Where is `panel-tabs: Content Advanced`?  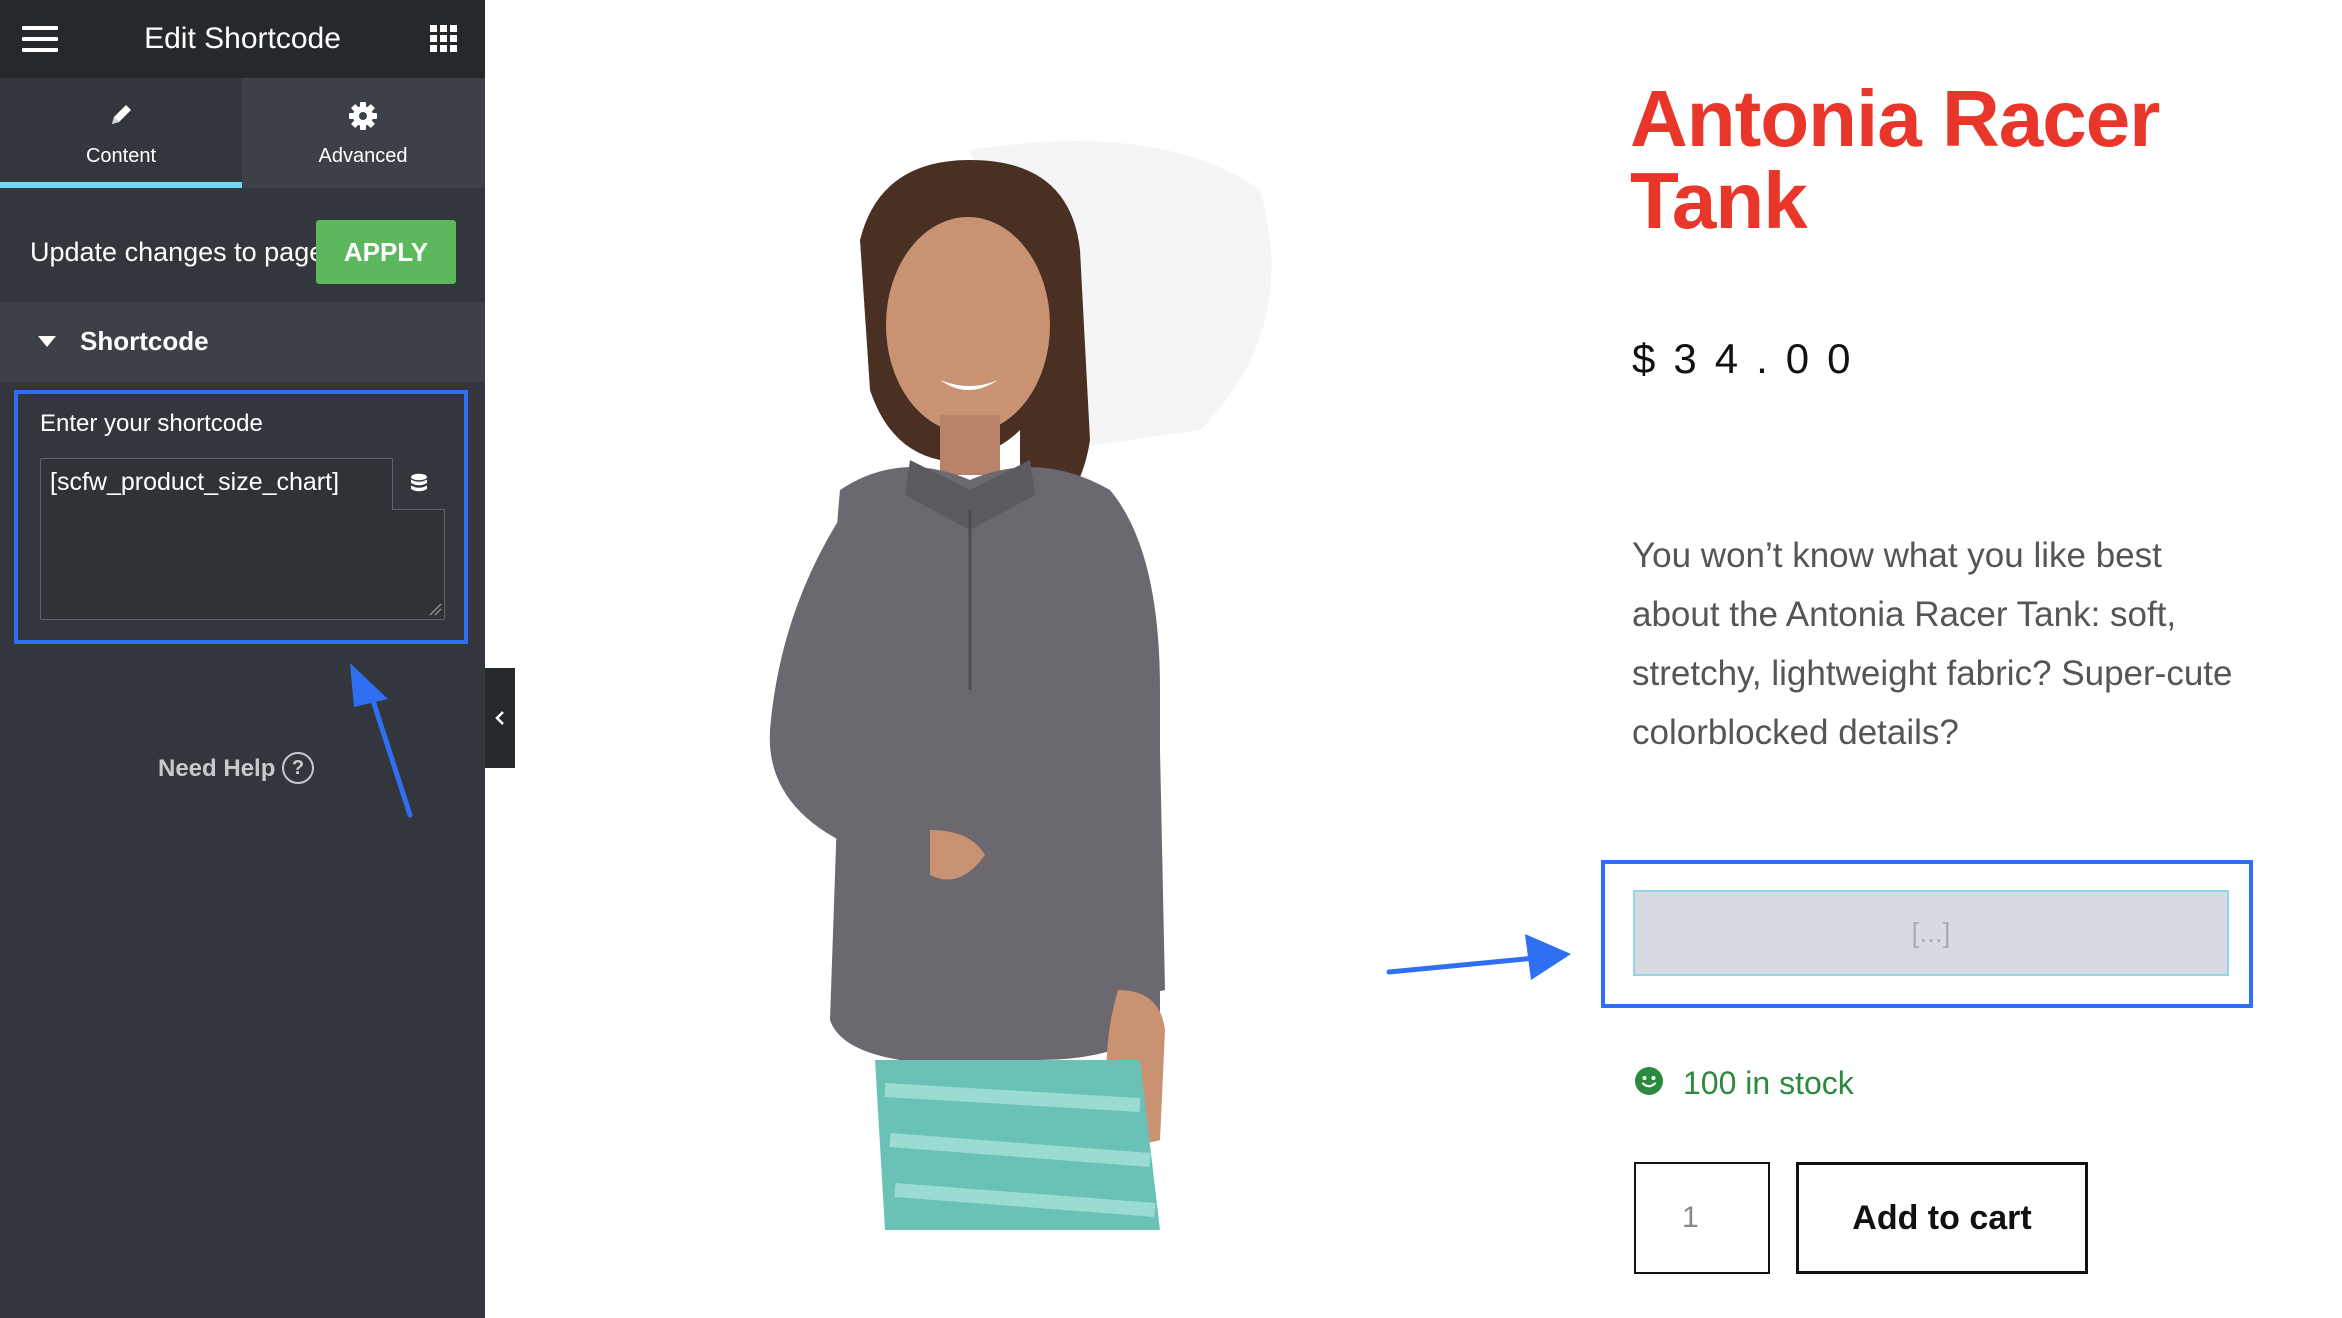 panel-tabs: Content Advanced is located at coordinates (242, 133).